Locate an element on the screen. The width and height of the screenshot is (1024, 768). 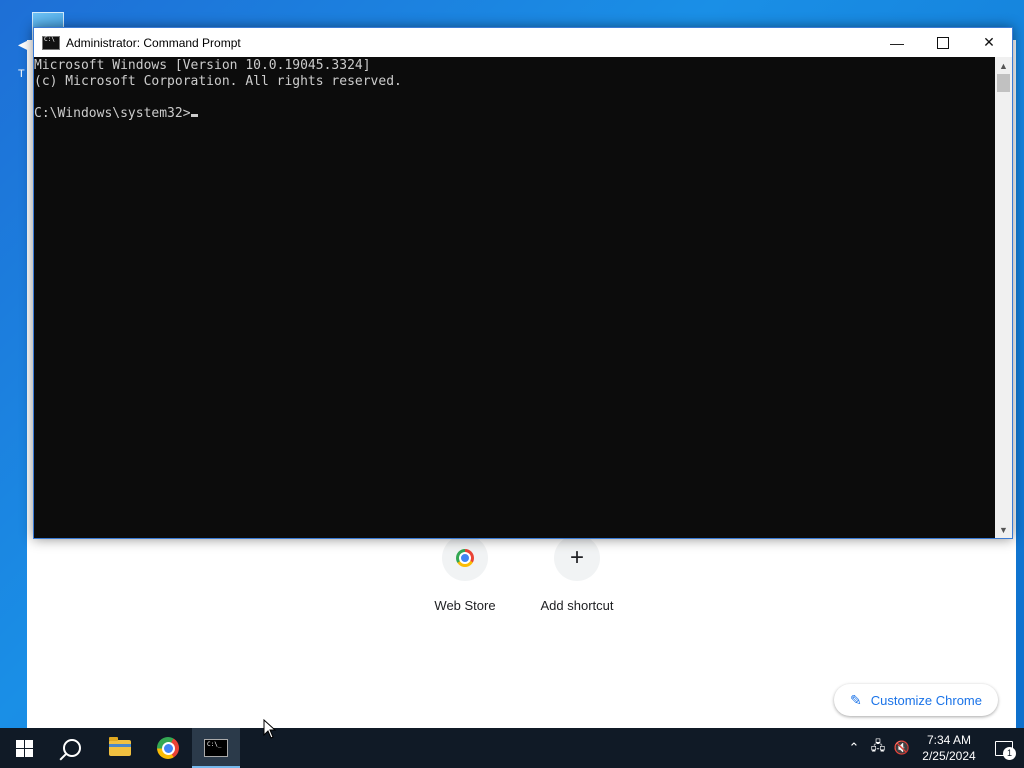
shortcut-web-store: Web Store is located at coordinates (465, 574).